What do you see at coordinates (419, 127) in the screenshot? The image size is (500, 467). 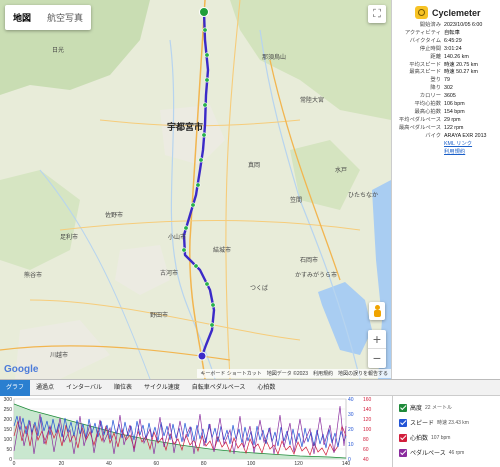 I see `info-row-key: 最高ペダルペース` at bounding box center [419, 127].